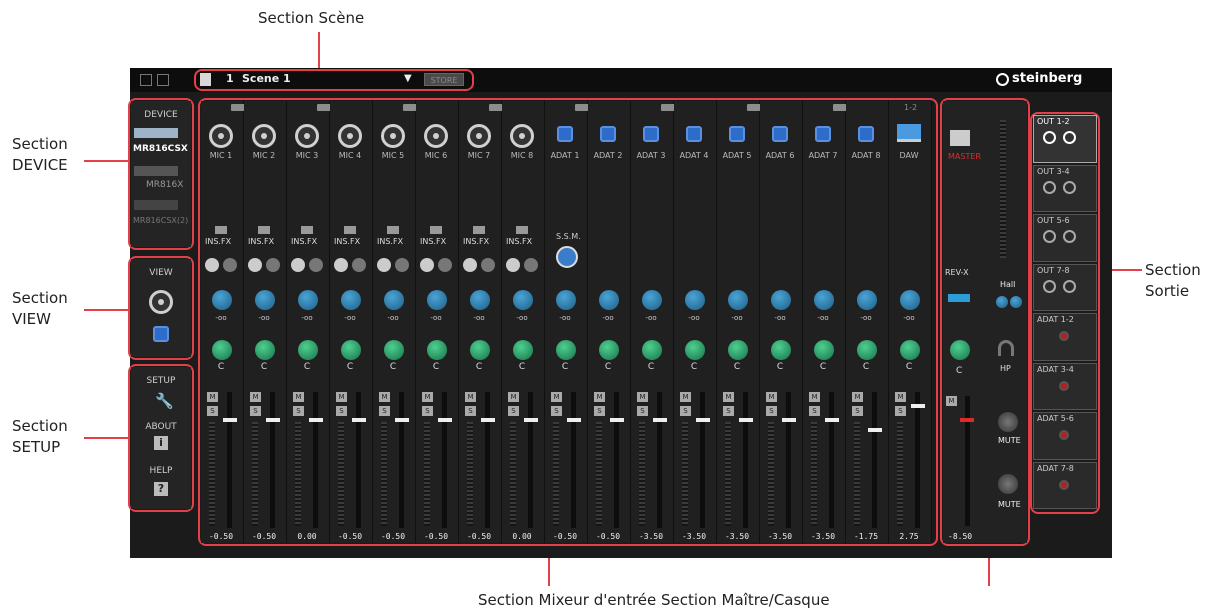  What do you see at coordinates (146, 80) in the screenshot?
I see `close-window-icon` at bounding box center [146, 80].